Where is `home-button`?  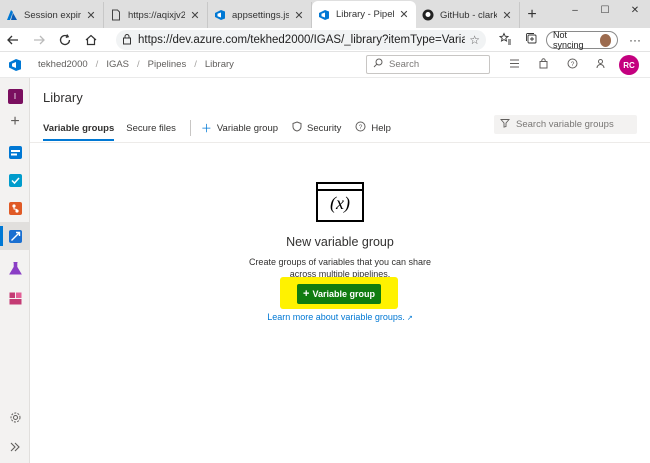 home-button is located at coordinates (91, 40).